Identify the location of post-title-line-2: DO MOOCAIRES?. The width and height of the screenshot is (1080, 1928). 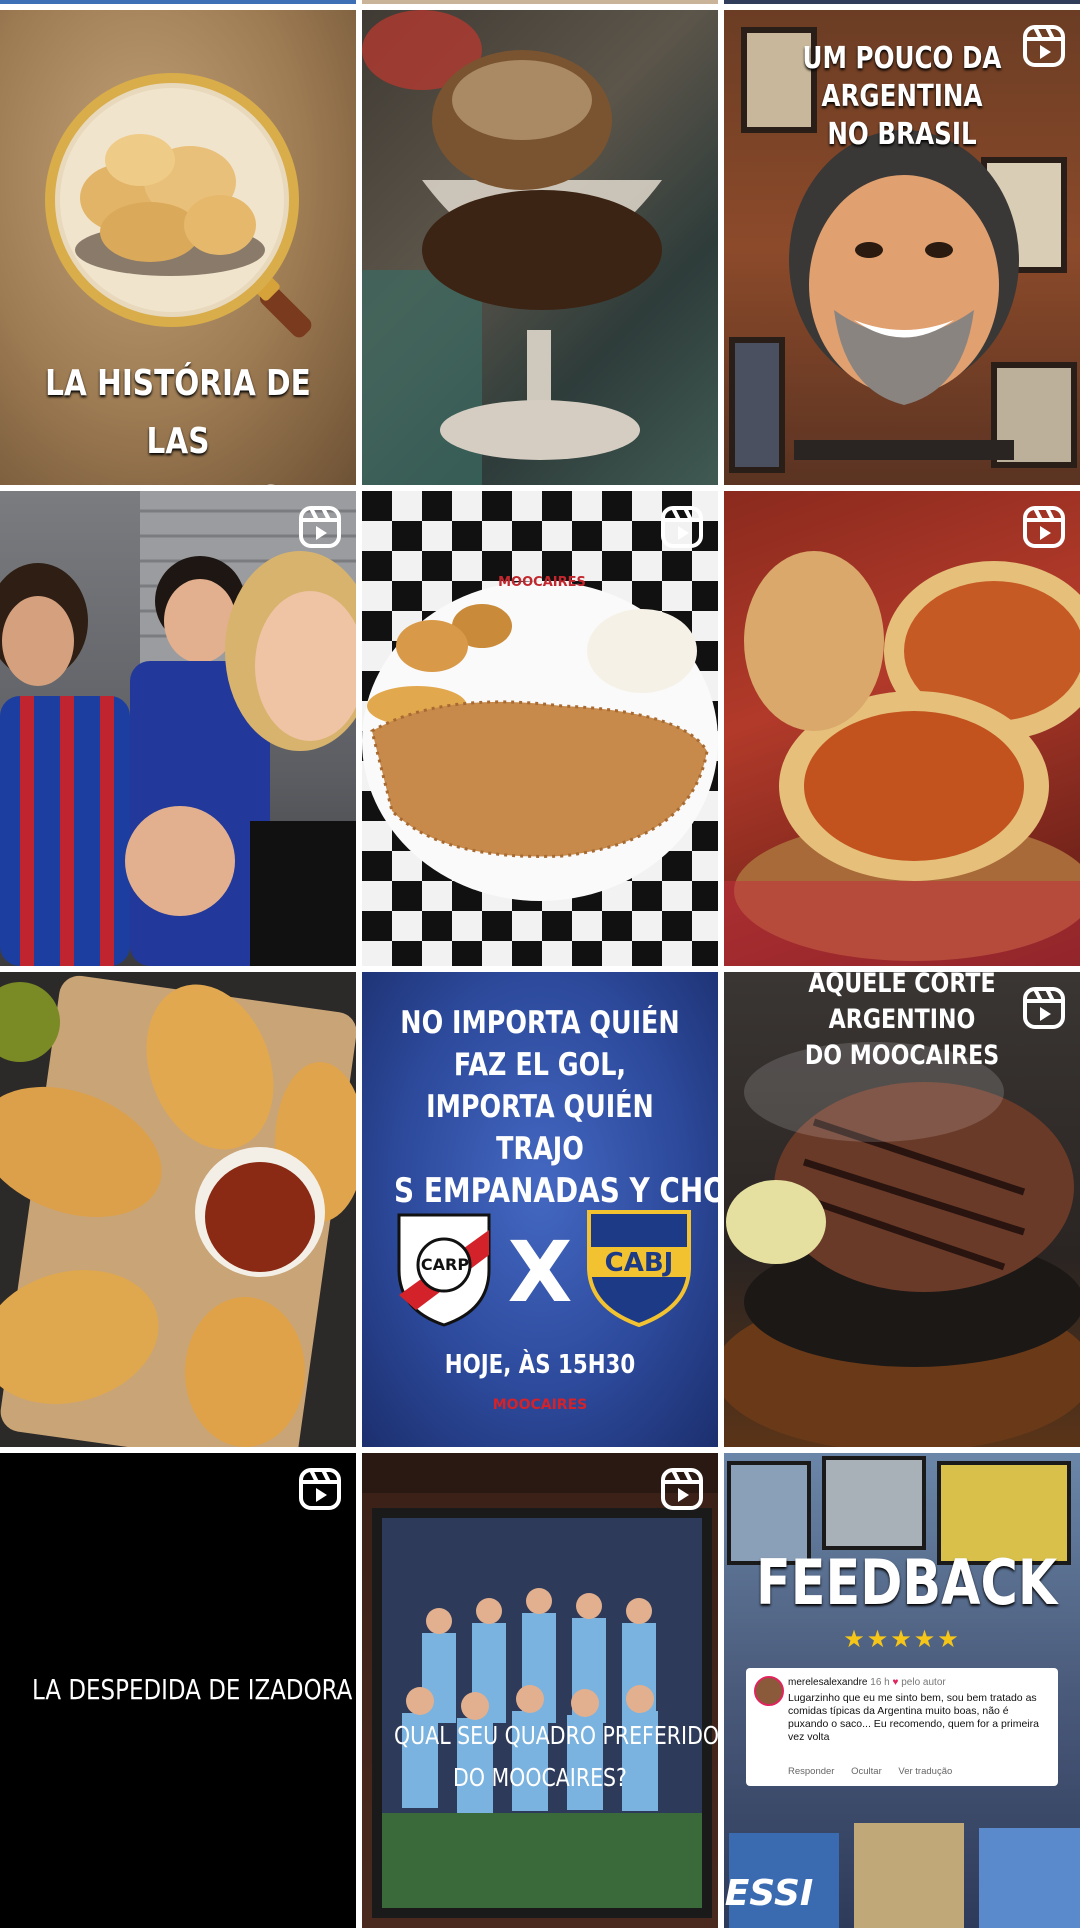
(540, 1777).